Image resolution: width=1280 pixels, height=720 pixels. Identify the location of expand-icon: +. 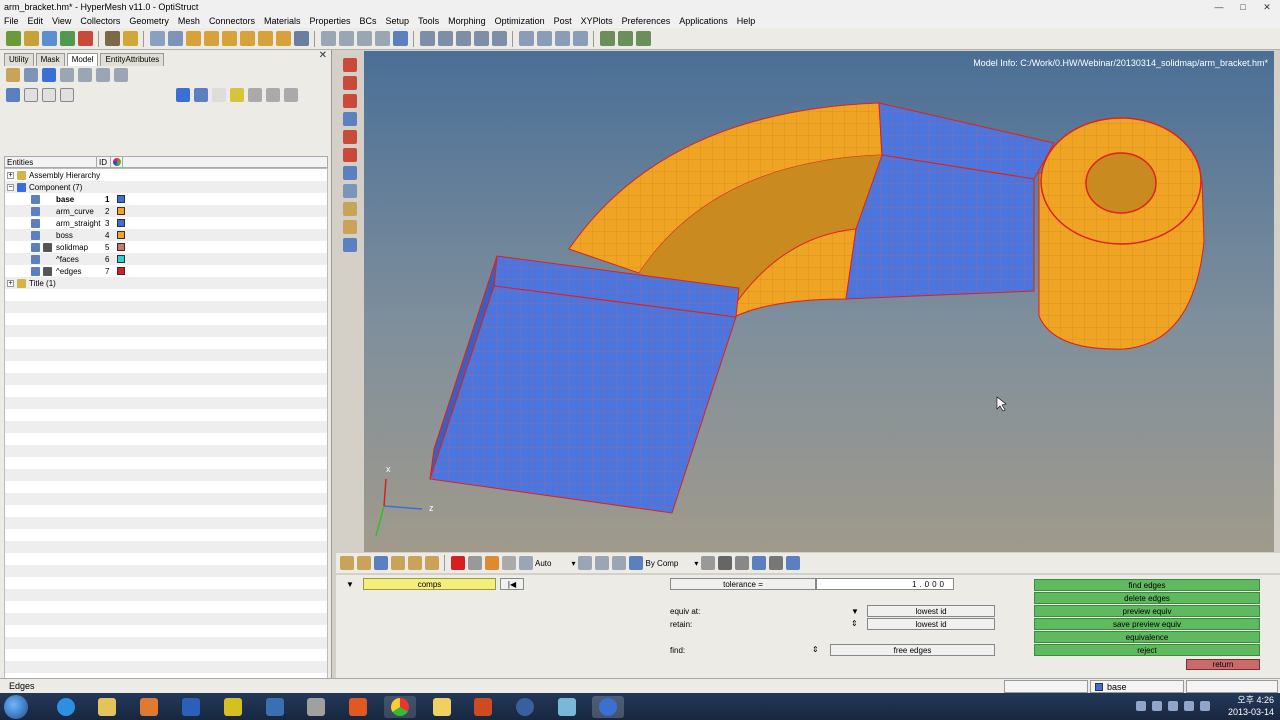
(10, 175).